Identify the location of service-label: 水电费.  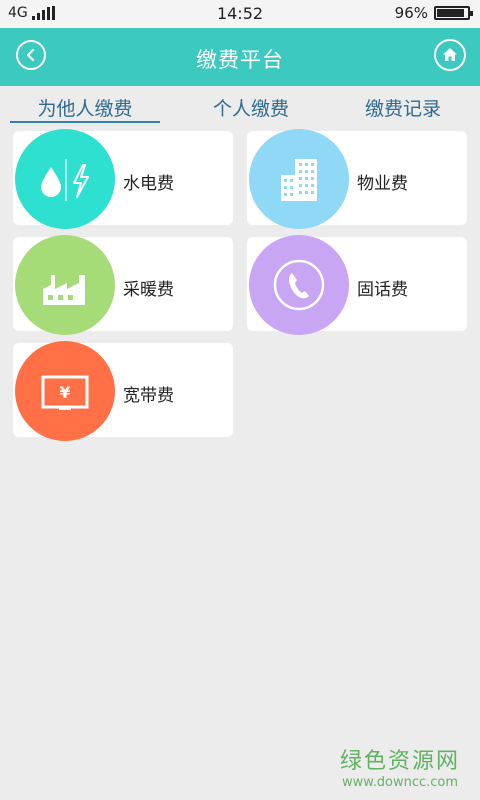
(148, 184).